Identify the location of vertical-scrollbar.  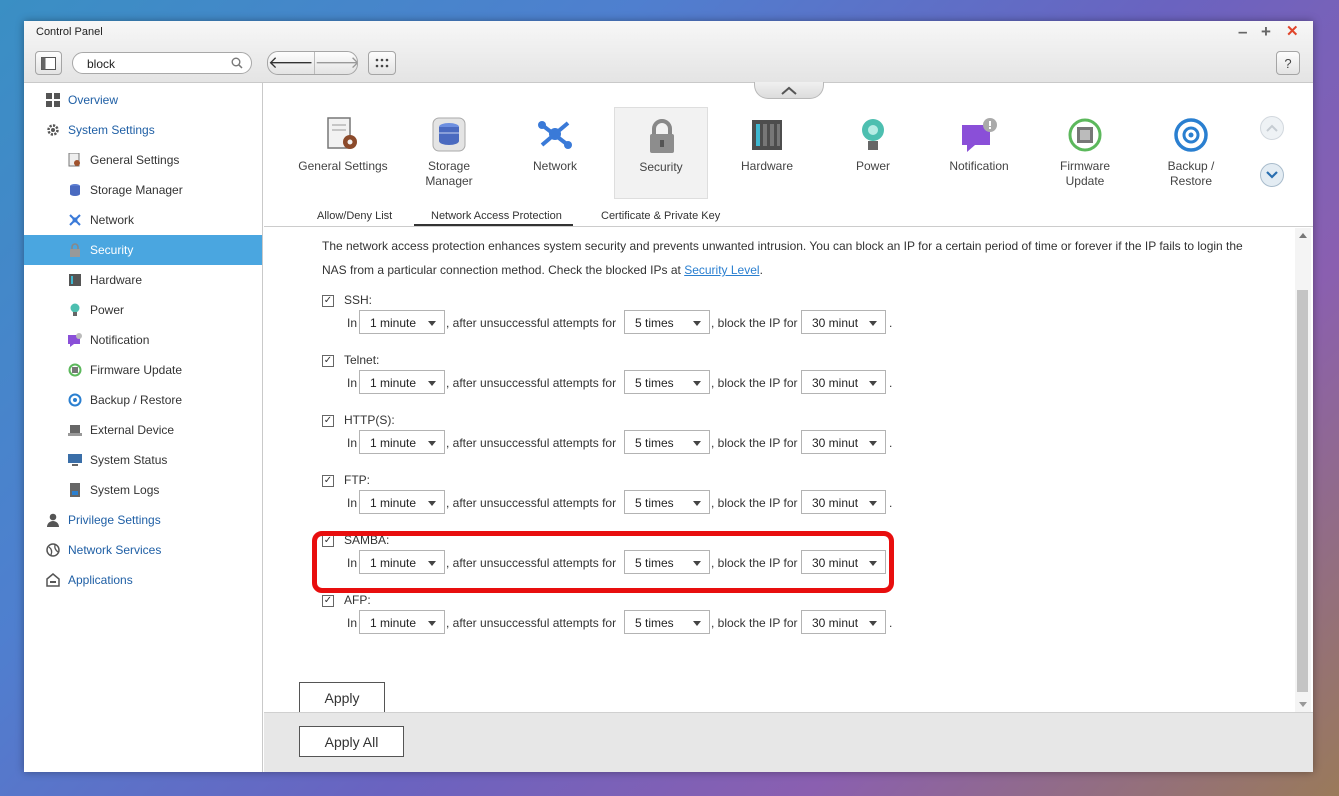
(1303, 470).